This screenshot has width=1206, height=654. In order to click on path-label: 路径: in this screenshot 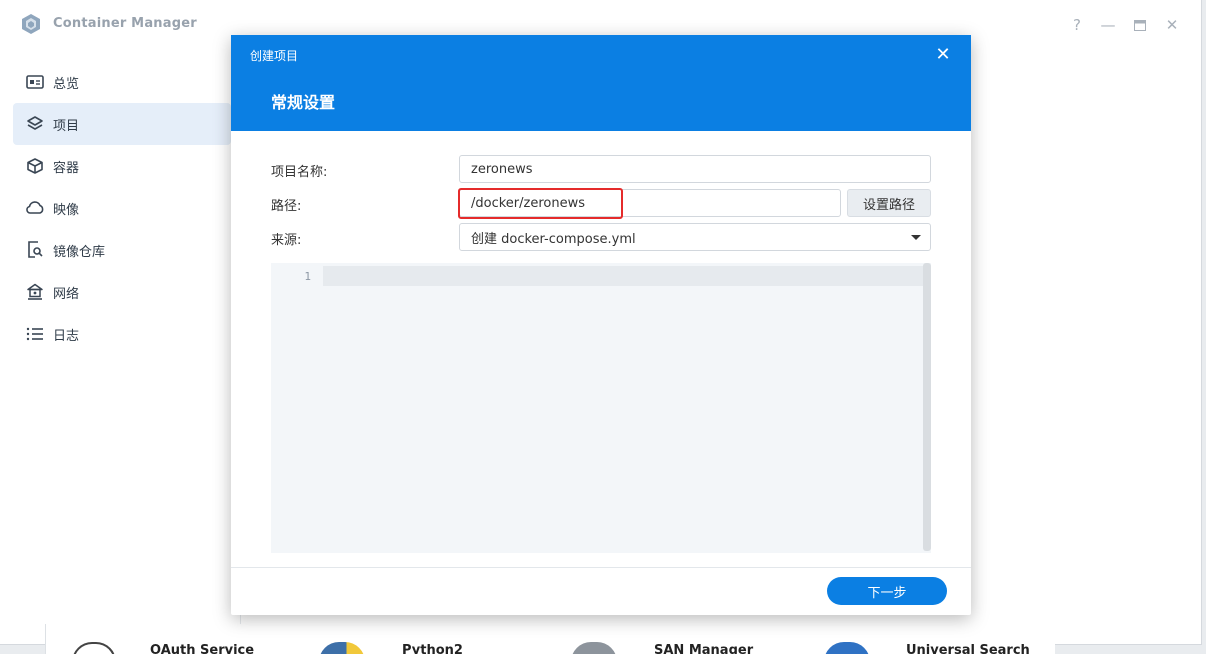, I will do `click(286, 206)`.